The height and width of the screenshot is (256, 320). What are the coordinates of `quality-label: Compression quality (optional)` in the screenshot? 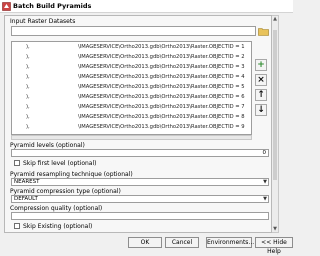 It's located at (56, 208).